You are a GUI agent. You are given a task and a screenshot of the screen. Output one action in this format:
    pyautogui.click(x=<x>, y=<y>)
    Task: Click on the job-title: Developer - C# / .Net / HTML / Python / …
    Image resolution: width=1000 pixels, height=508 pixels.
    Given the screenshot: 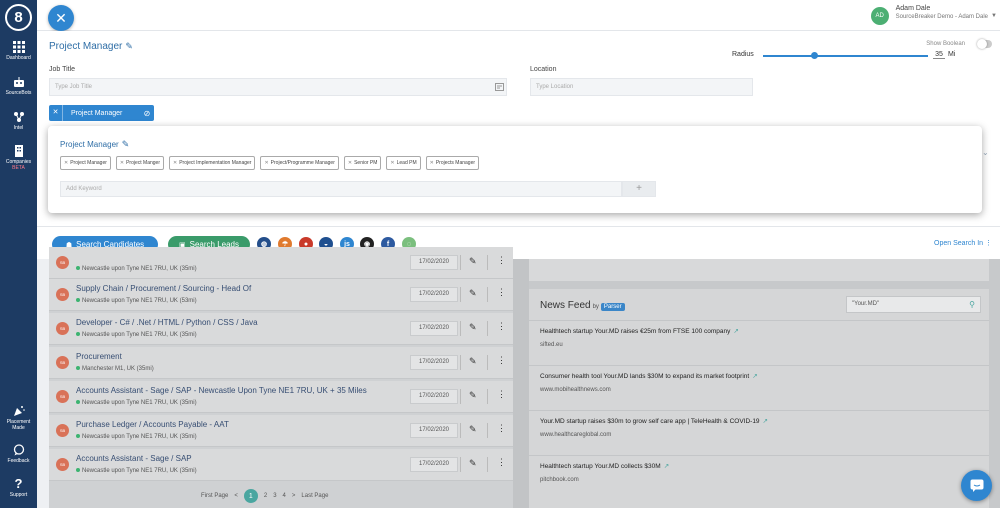 What is the action you would take?
    pyautogui.click(x=167, y=322)
    